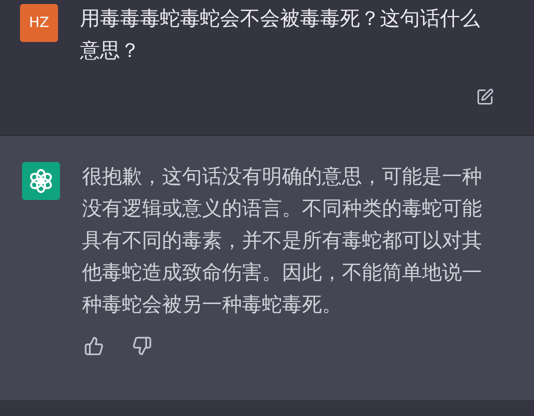 The width and height of the screenshot is (534, 416). I want to click on thumbs-down-button, so click(142, 346).